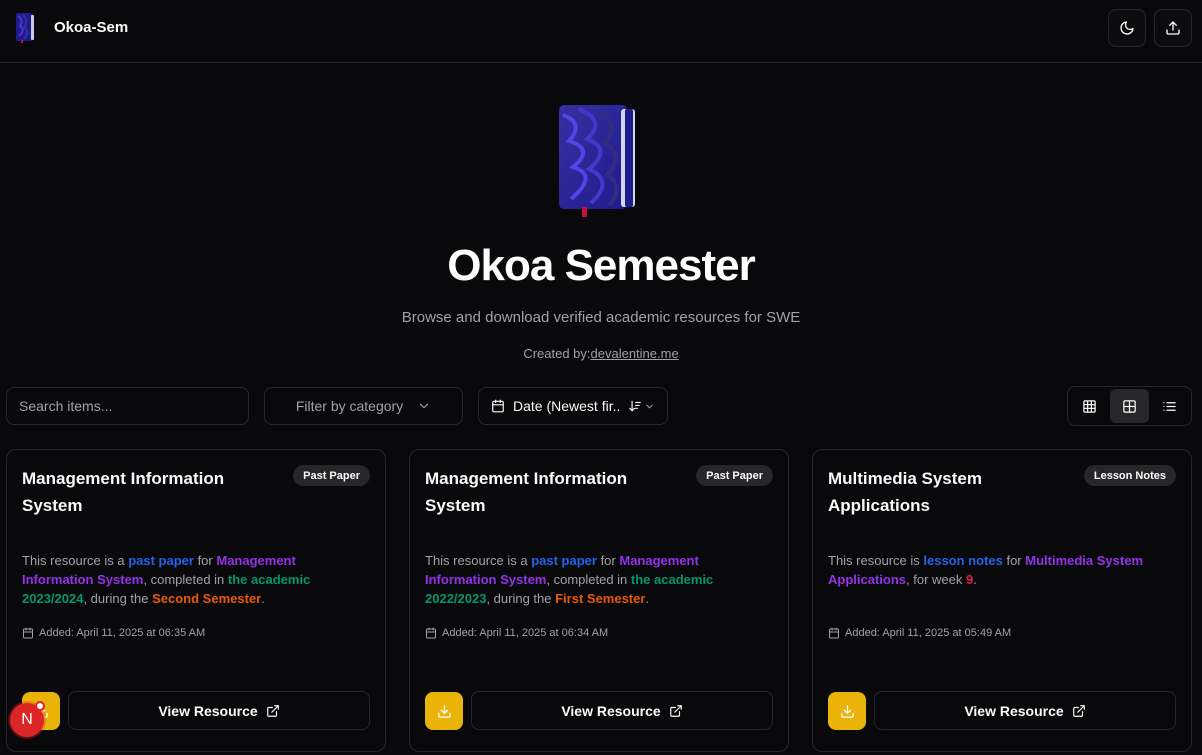 The image size is (1202, 755). I want to click on moon-icon, so click(1127, 28).